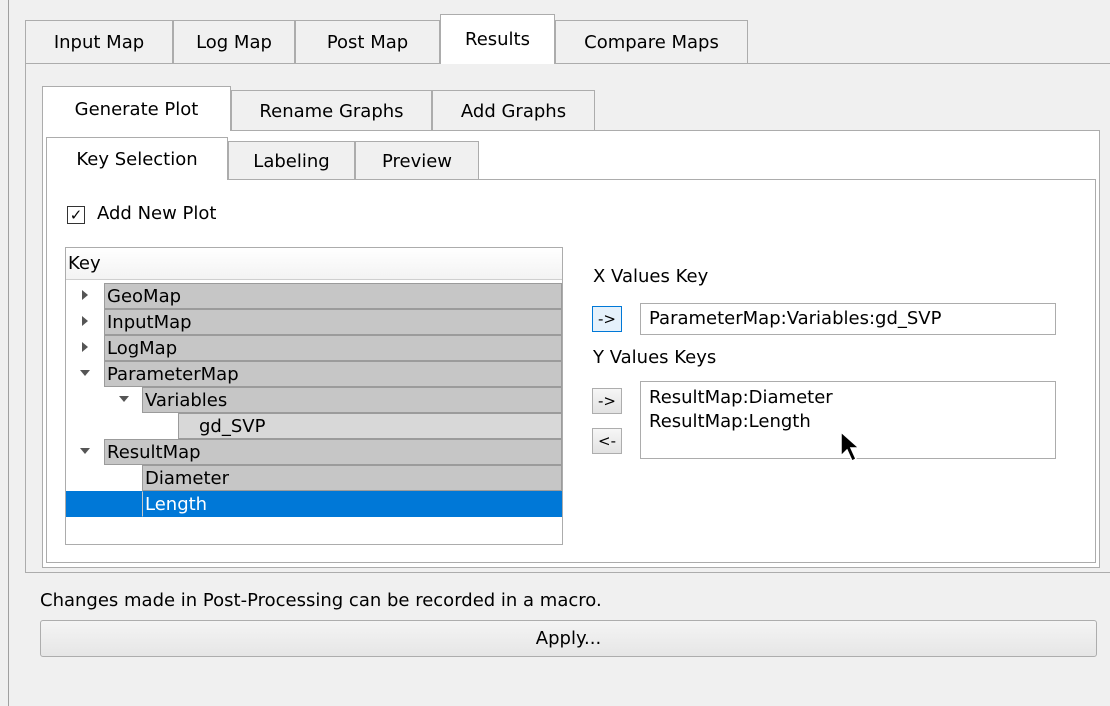 The image size is (1110, 706). What do you see at coordinates (104, 504) in the screenshot?
I see `tree-selection-fill` at bounding box center [104, 504].